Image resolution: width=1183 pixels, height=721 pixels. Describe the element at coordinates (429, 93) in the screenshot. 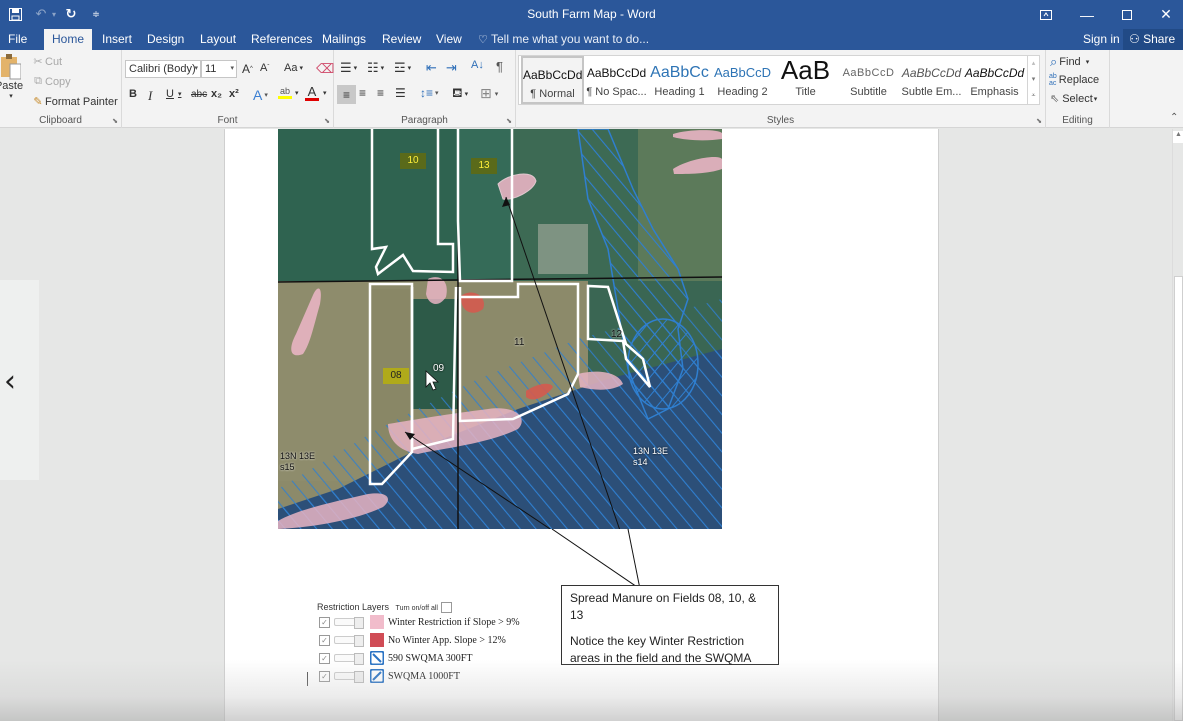

I see `line-spacing-button: ↕≡ ▾` at that location.